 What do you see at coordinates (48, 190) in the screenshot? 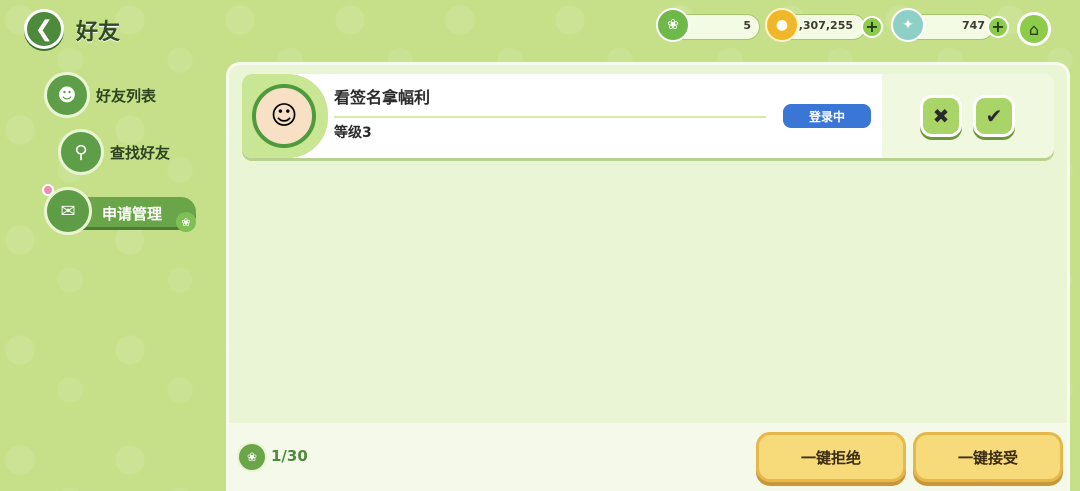
I see `notification-flower-icon` at bounding box center [48, 190].